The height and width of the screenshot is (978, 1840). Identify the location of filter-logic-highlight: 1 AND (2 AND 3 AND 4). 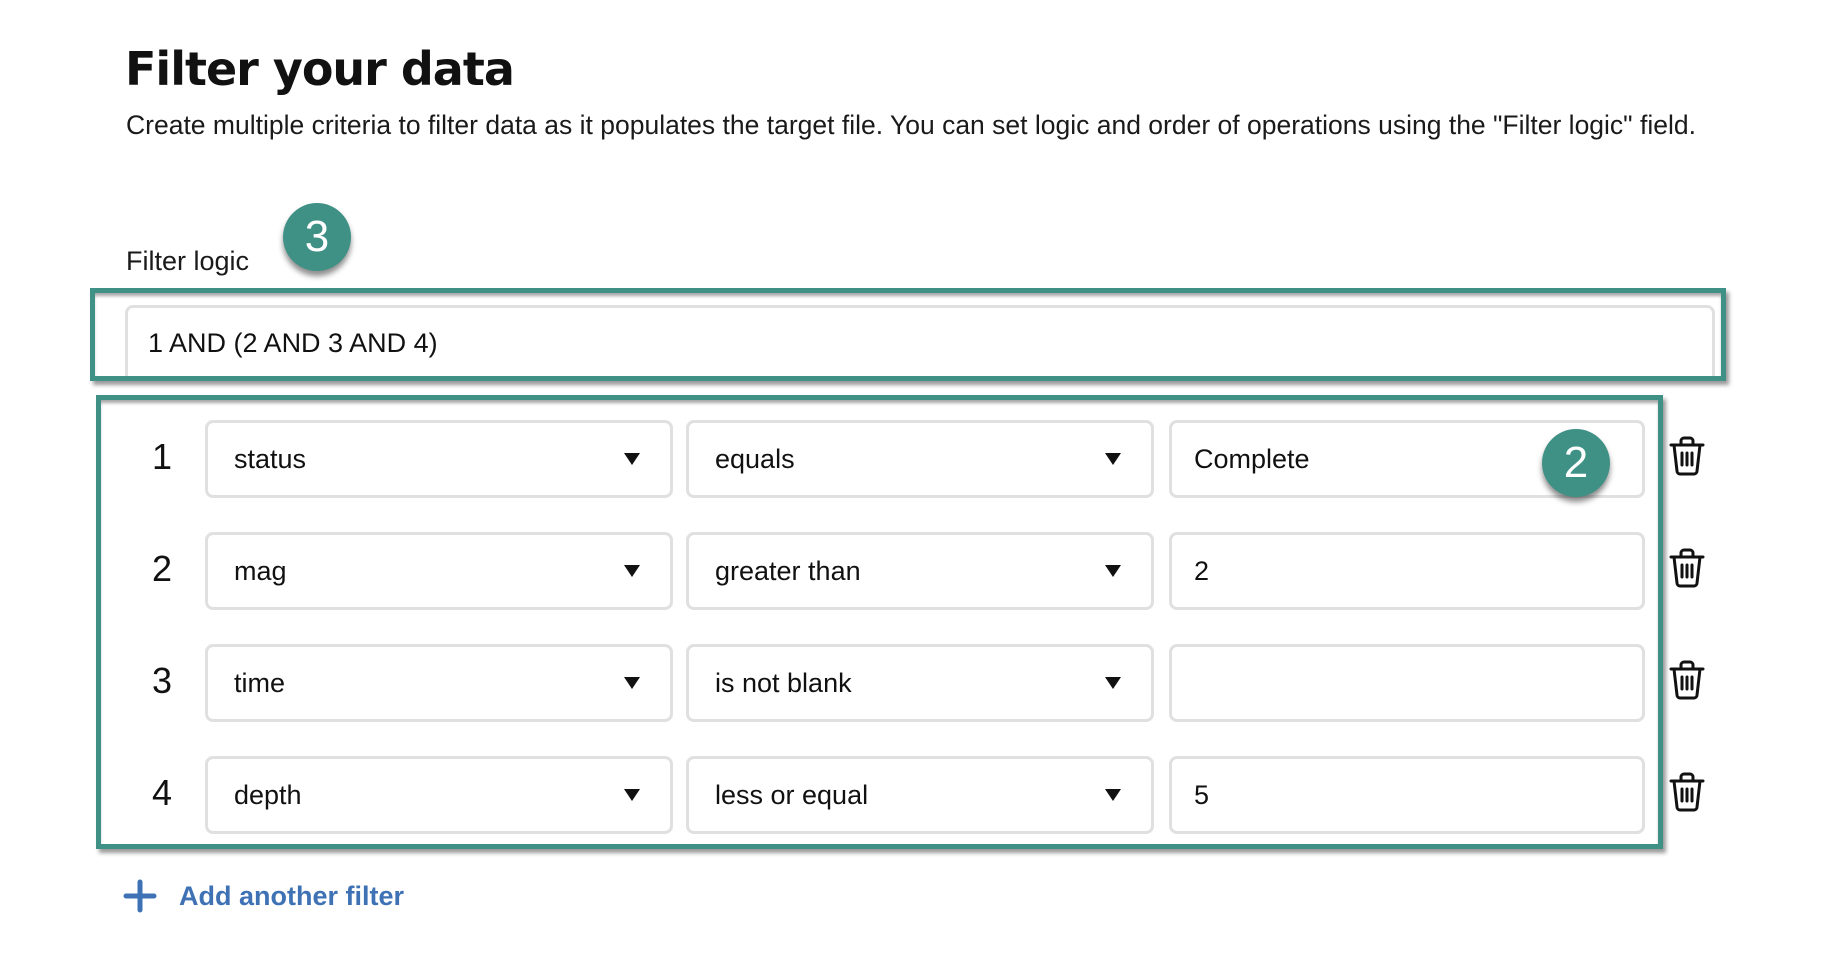
(908, 334).